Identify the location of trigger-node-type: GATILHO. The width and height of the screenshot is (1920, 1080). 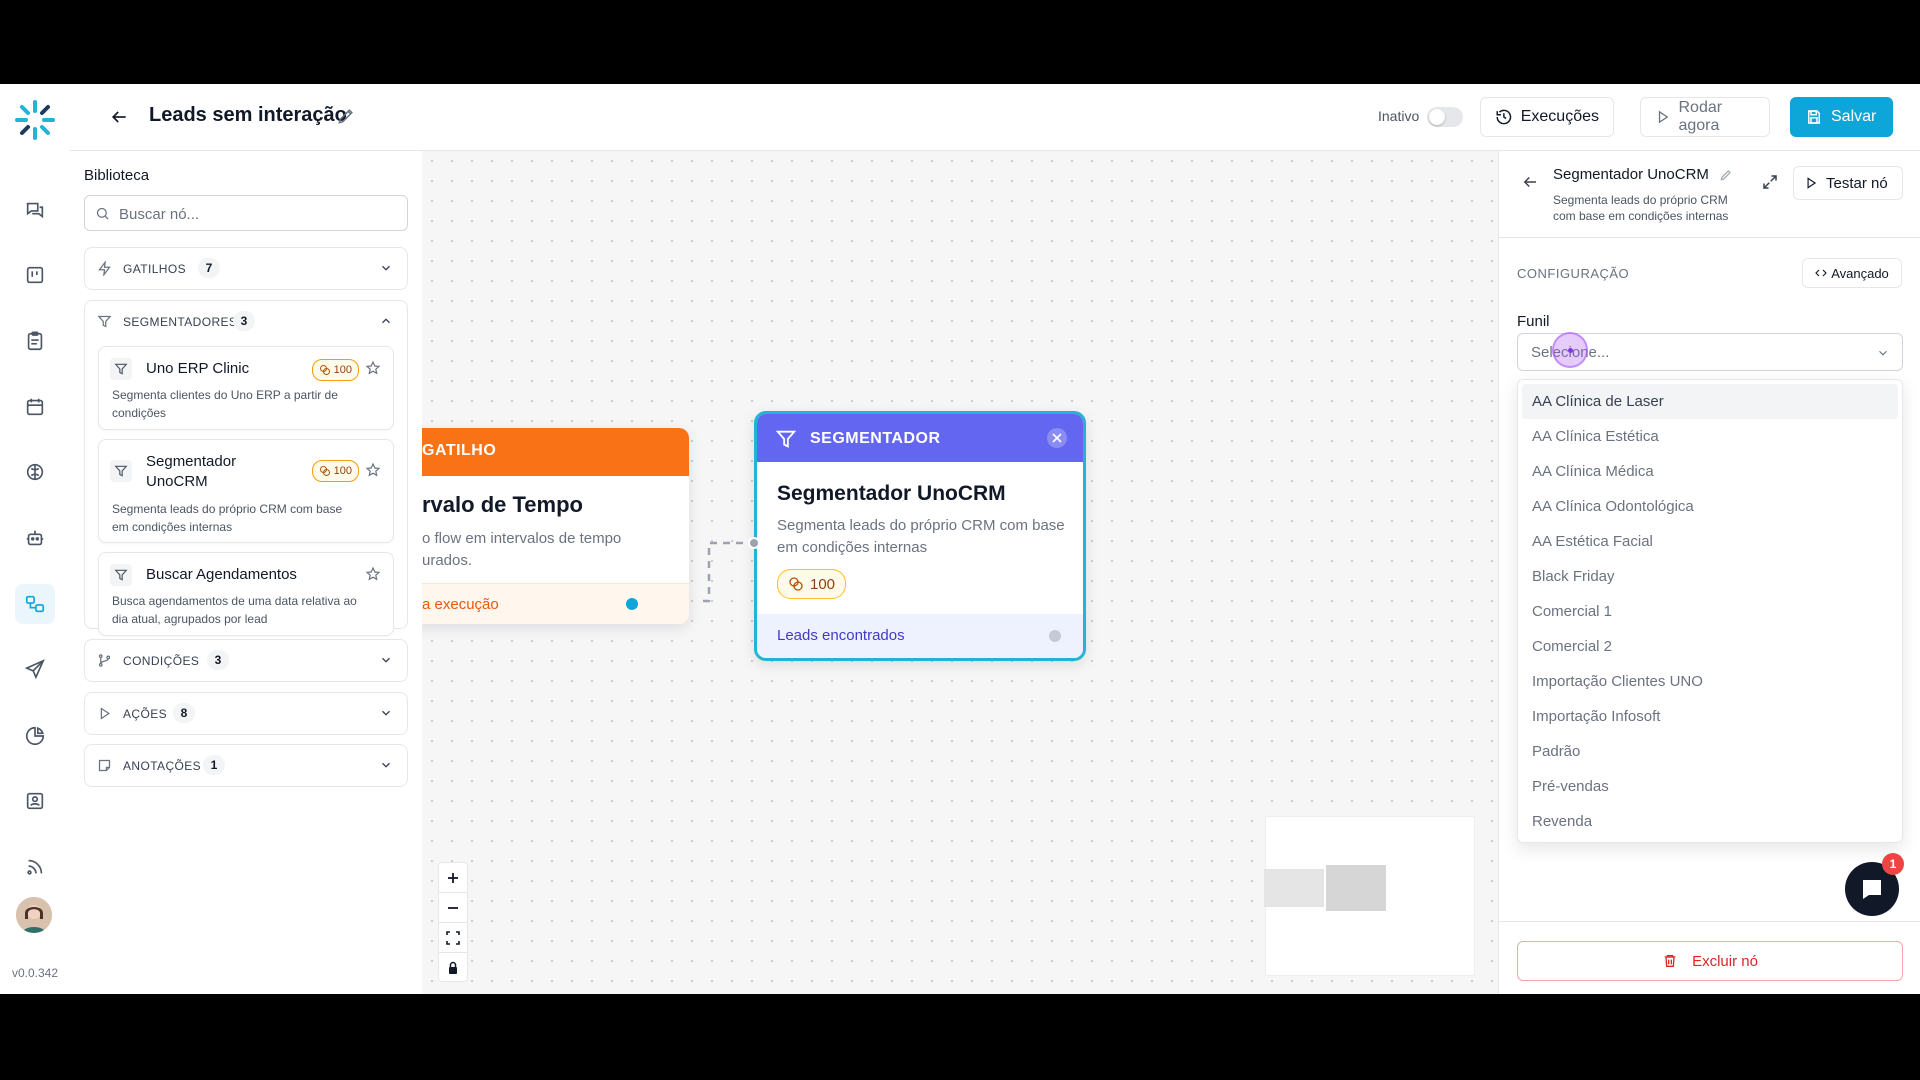
(459, 450).